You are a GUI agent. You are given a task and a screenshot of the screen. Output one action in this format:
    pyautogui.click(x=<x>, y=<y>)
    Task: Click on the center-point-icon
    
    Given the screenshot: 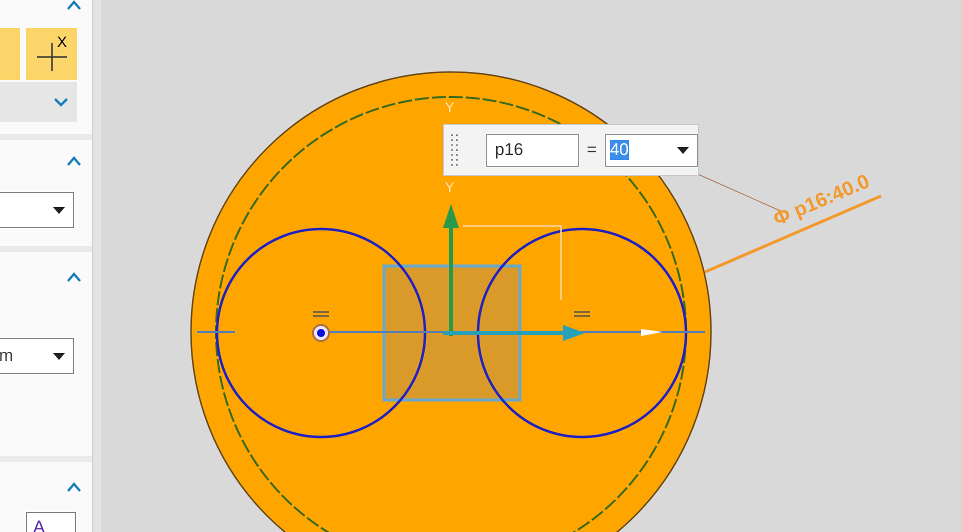 What is the action you would take?
    pyautogui.click(x=321, y=333)
    